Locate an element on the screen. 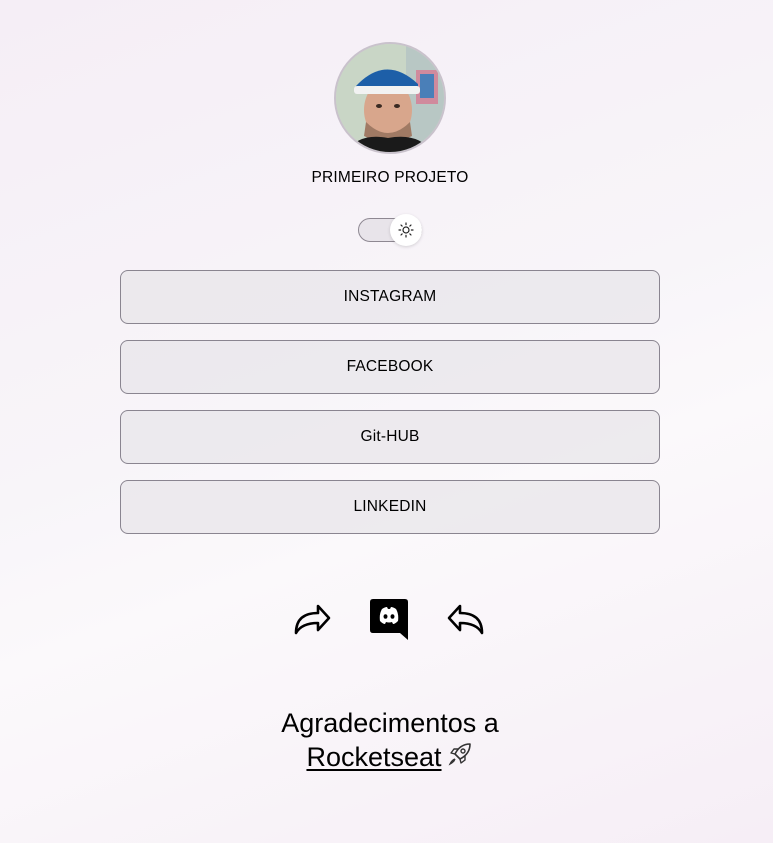  theme-toggle is located at coordinates (390, 230).